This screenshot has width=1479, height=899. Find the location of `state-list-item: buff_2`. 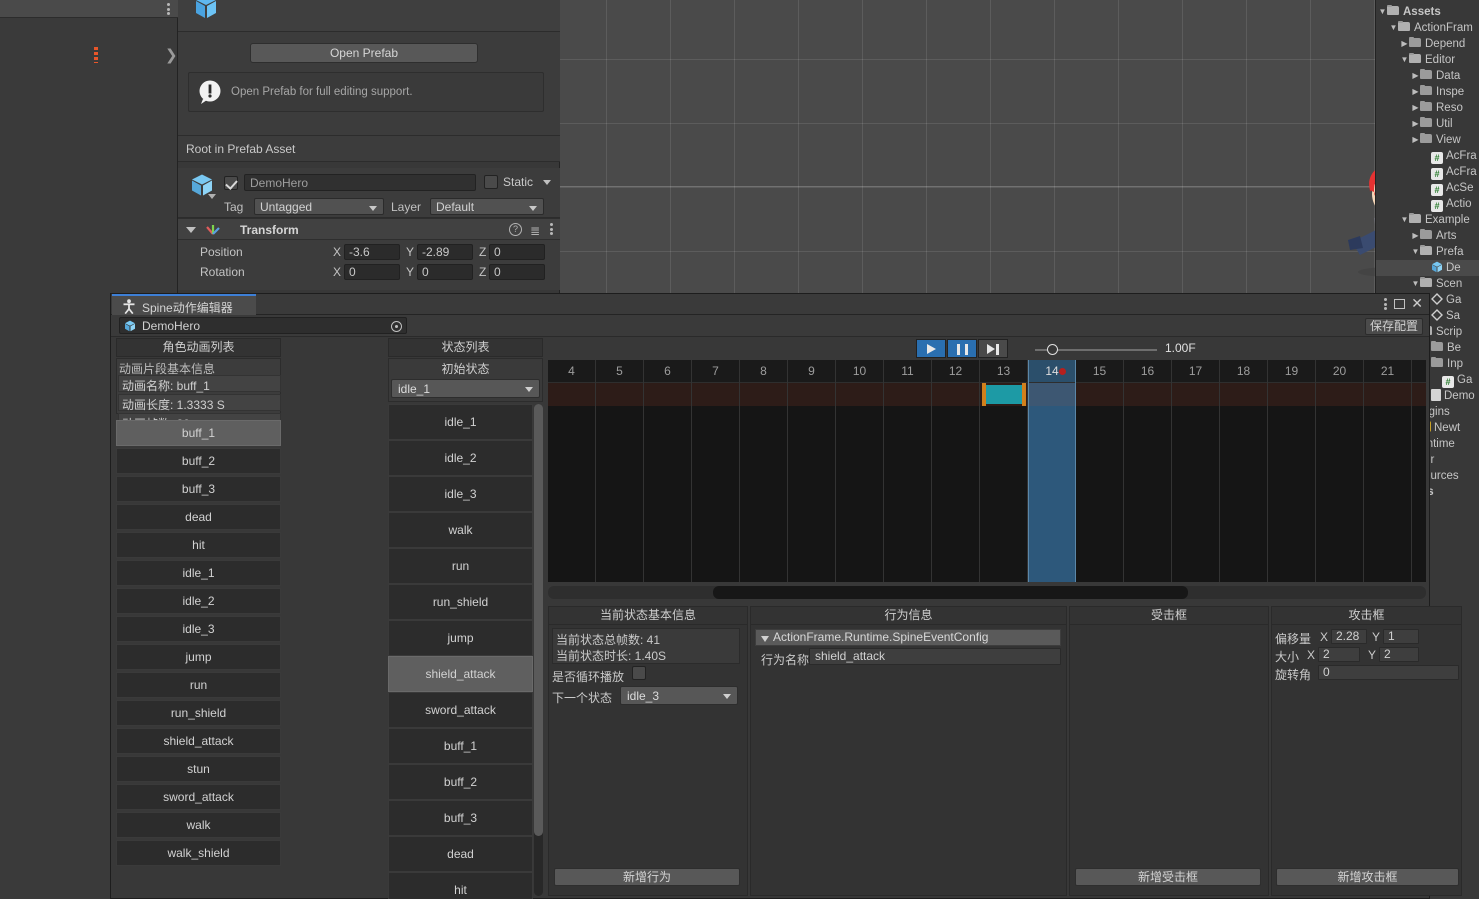

state-list-item: buff_2 is located at coordinates (460, 782).